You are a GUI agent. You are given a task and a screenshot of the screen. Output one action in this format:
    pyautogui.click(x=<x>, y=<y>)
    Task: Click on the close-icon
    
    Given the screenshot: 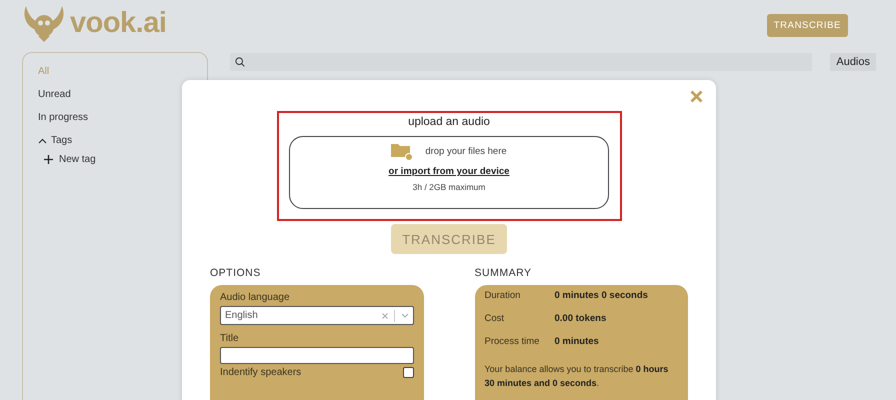 What is the action you would take?
    pyautogui.click(x=696, y=96)
    